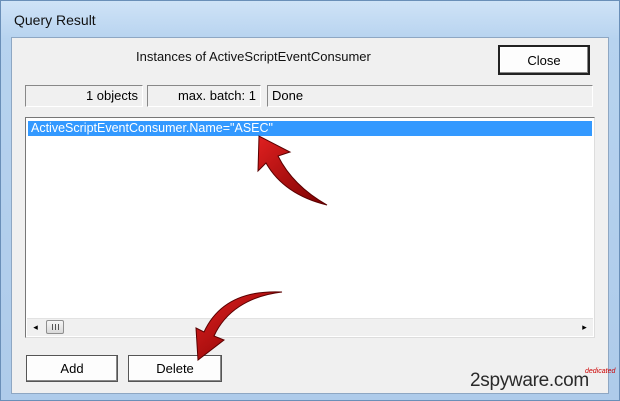 The height and width of the screenshot is (401, 620). What do you see at coordinates (310, 128) in the screenshot?
I see `list-item: ActiveScriptEventConsumer.Name="ASEC"` at bounding box center [310, 128].